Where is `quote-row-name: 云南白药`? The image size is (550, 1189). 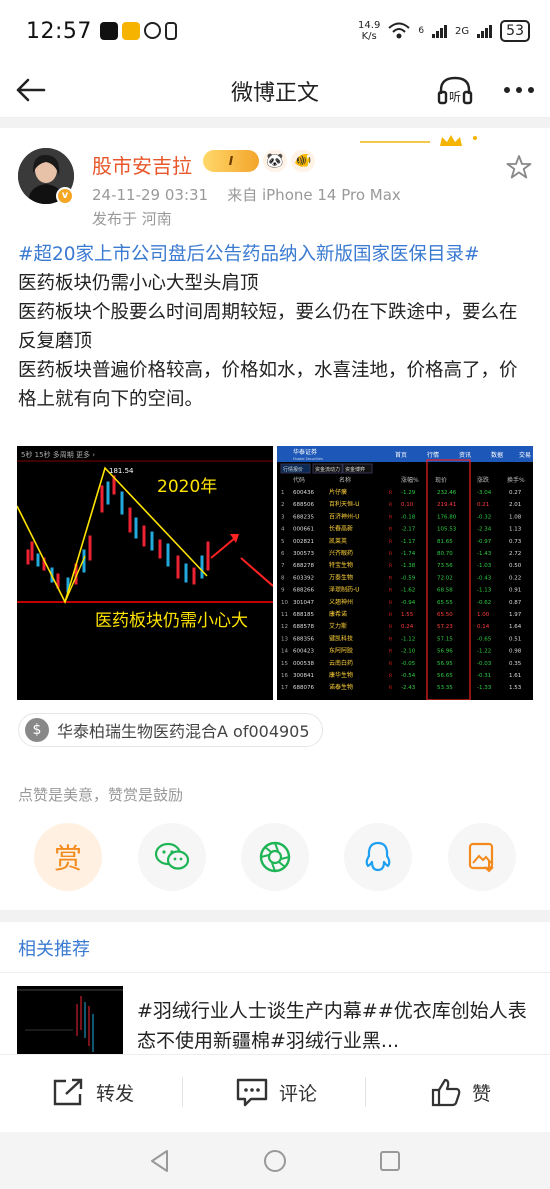
quote-row-name: 云南白药 is located at coordinates (341, 663).